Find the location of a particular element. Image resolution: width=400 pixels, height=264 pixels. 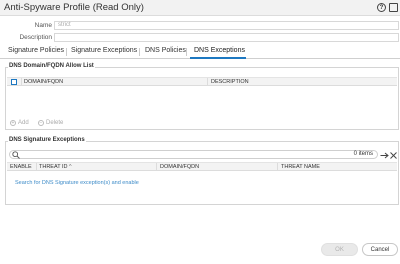

tab-dns-exceptions: DNS Exceptions is located at coordinates (219, 50).